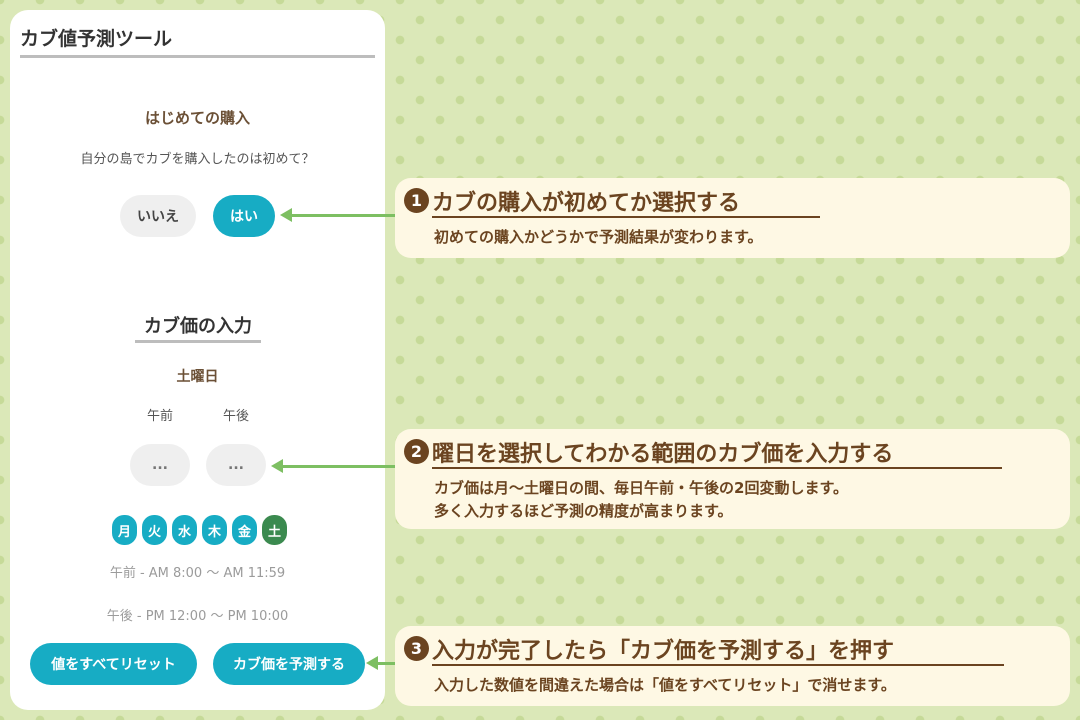 The image size is (1080, 720). I want to click on day-chip-fri: 金, so click(244, 530).